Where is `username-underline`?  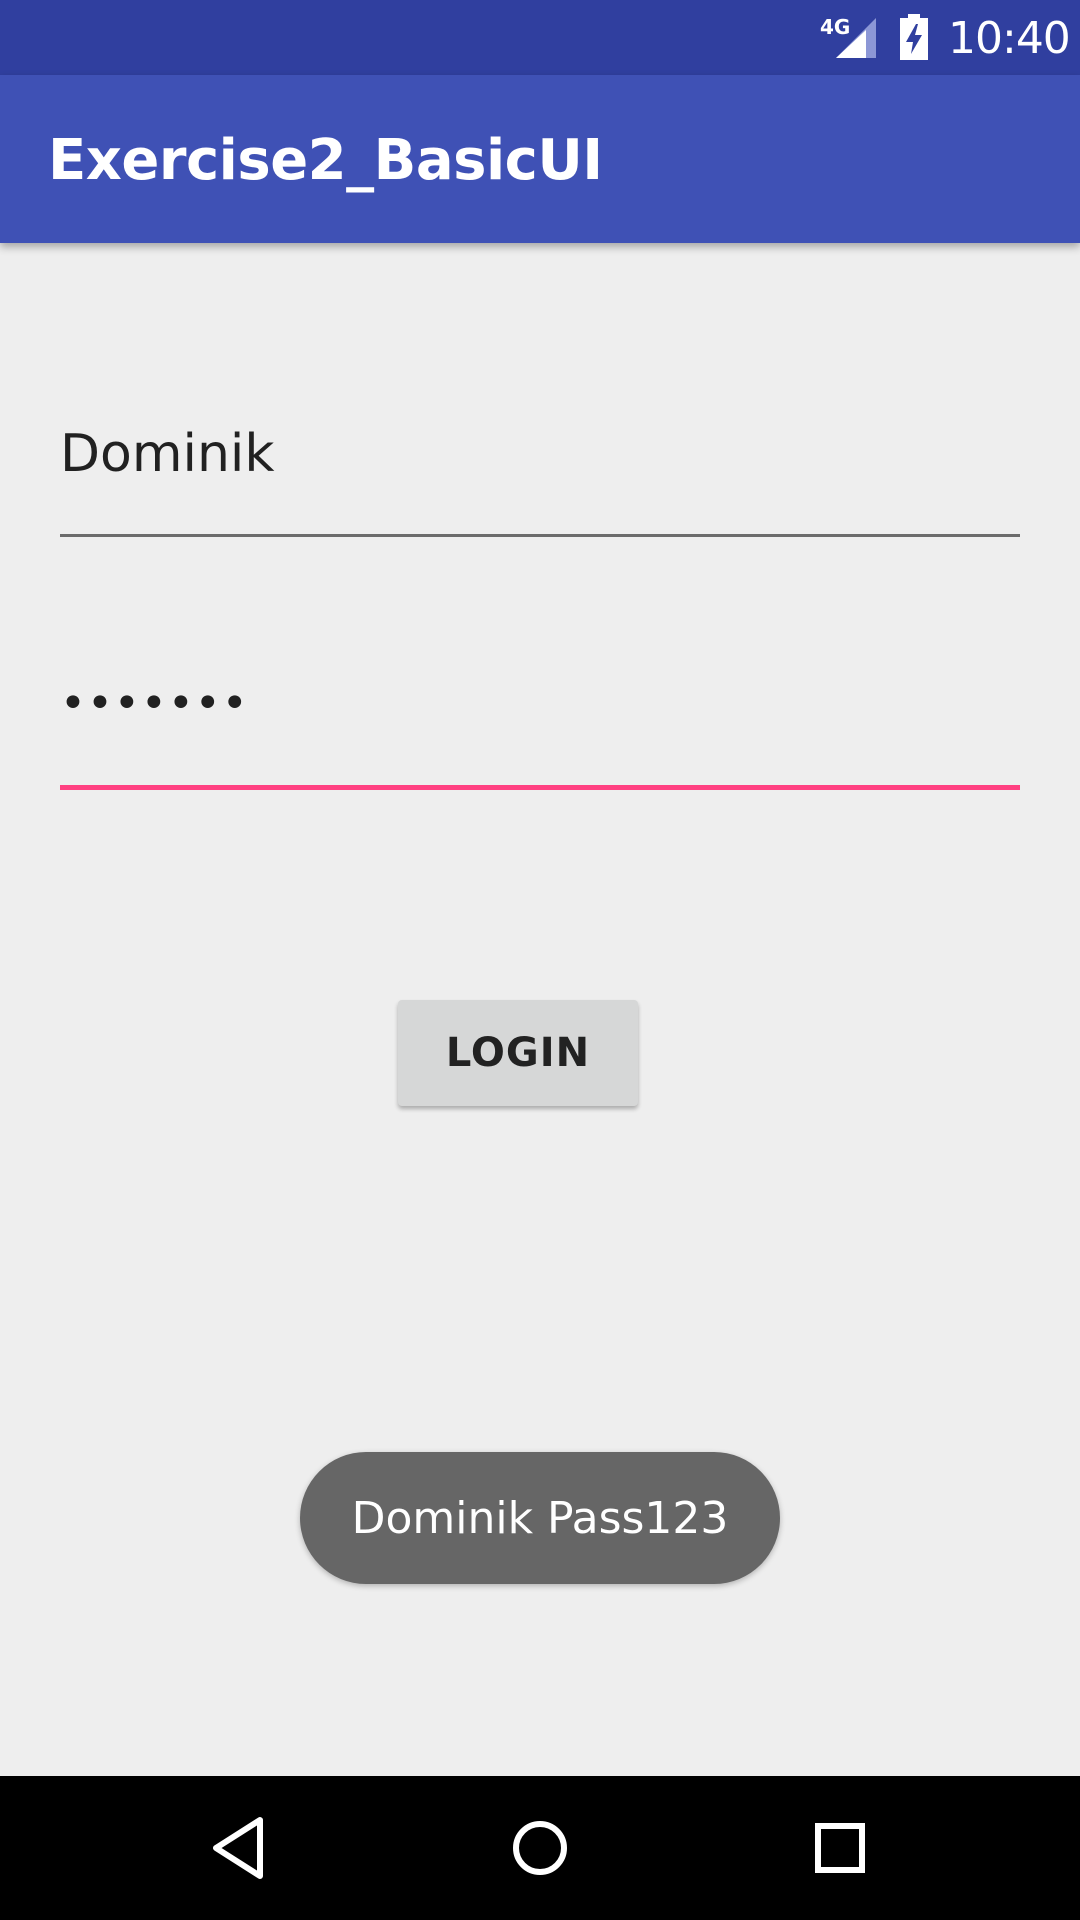
username-underline is located at coordinates (540, 535).